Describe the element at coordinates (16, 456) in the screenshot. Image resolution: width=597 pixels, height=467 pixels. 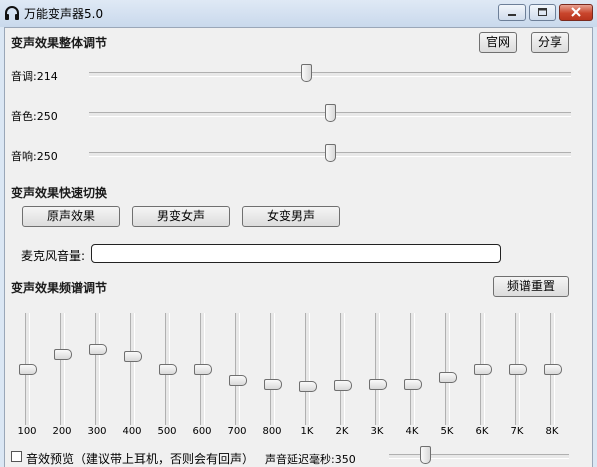
I see `preview-checkbox` at that location.